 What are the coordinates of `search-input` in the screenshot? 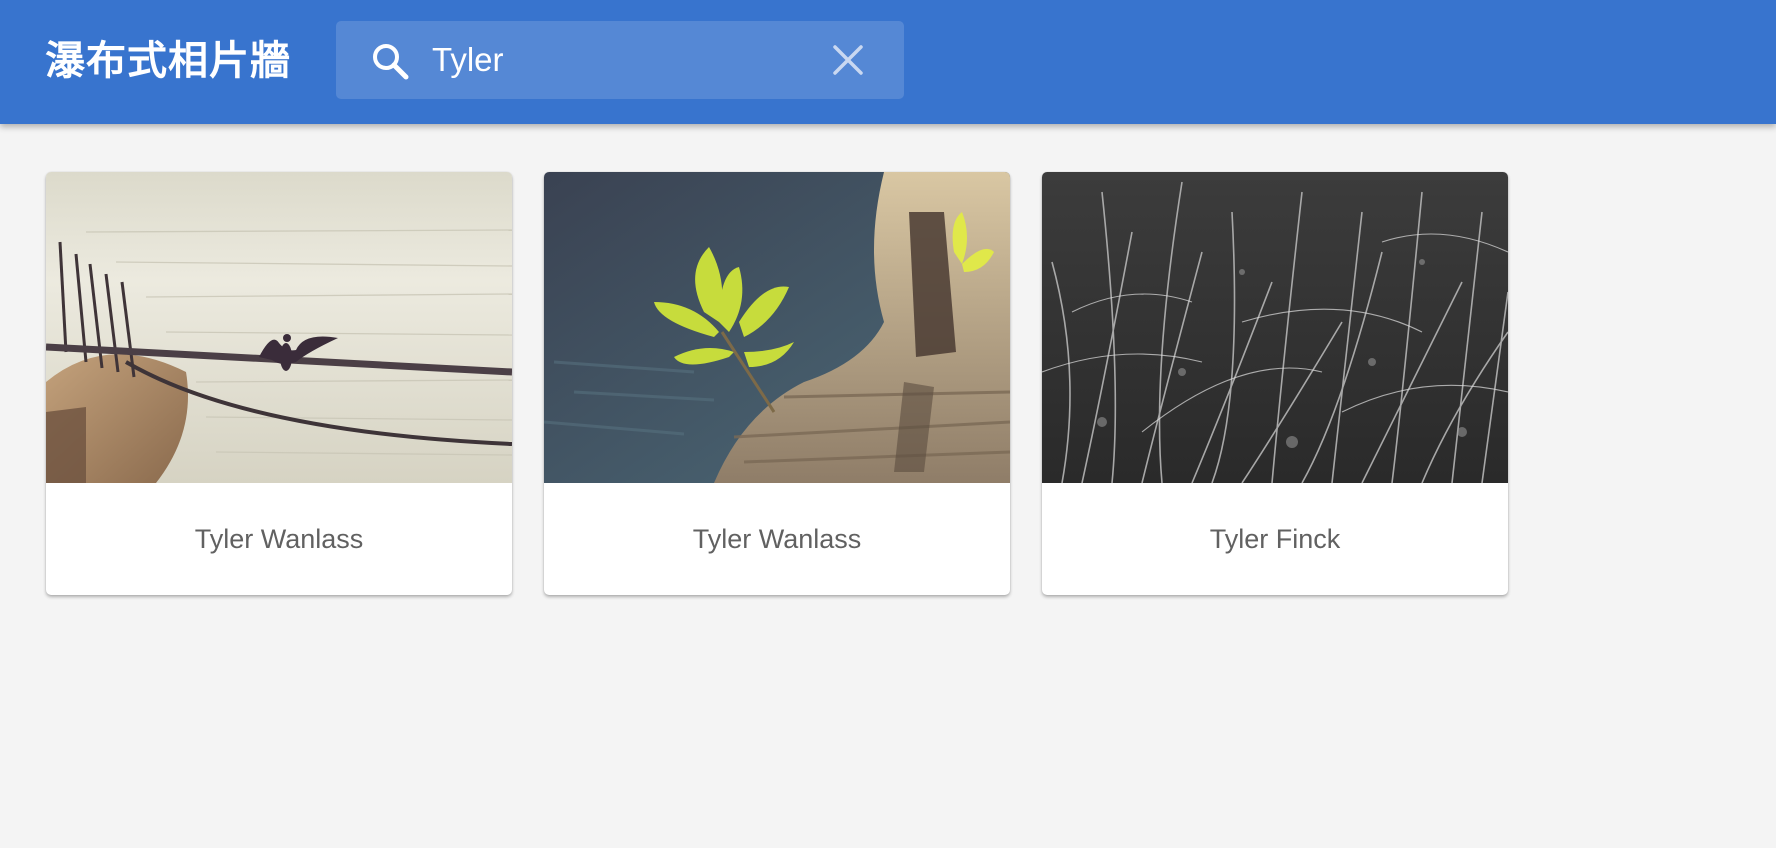 It's located at (622, 60).